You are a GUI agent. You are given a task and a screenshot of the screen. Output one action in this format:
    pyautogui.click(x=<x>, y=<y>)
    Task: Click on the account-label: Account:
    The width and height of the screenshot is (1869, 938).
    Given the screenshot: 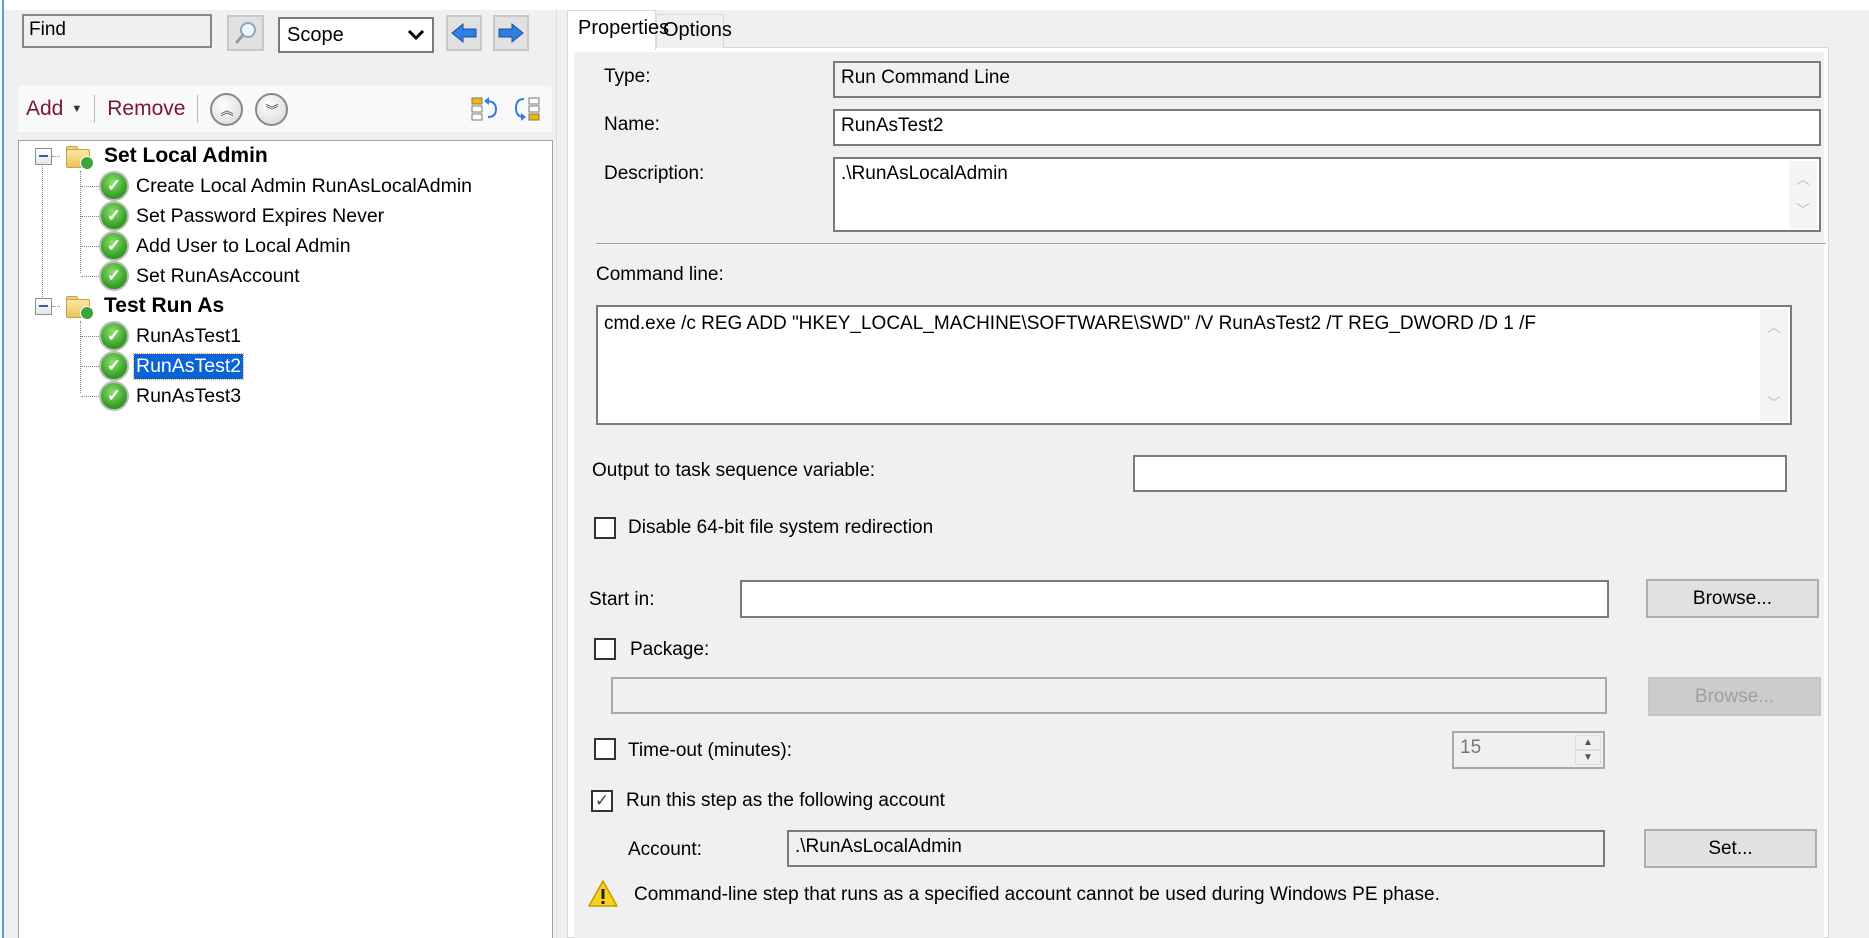 What is the action you would take?
    pyautogui.click(x=665, y=849)
    